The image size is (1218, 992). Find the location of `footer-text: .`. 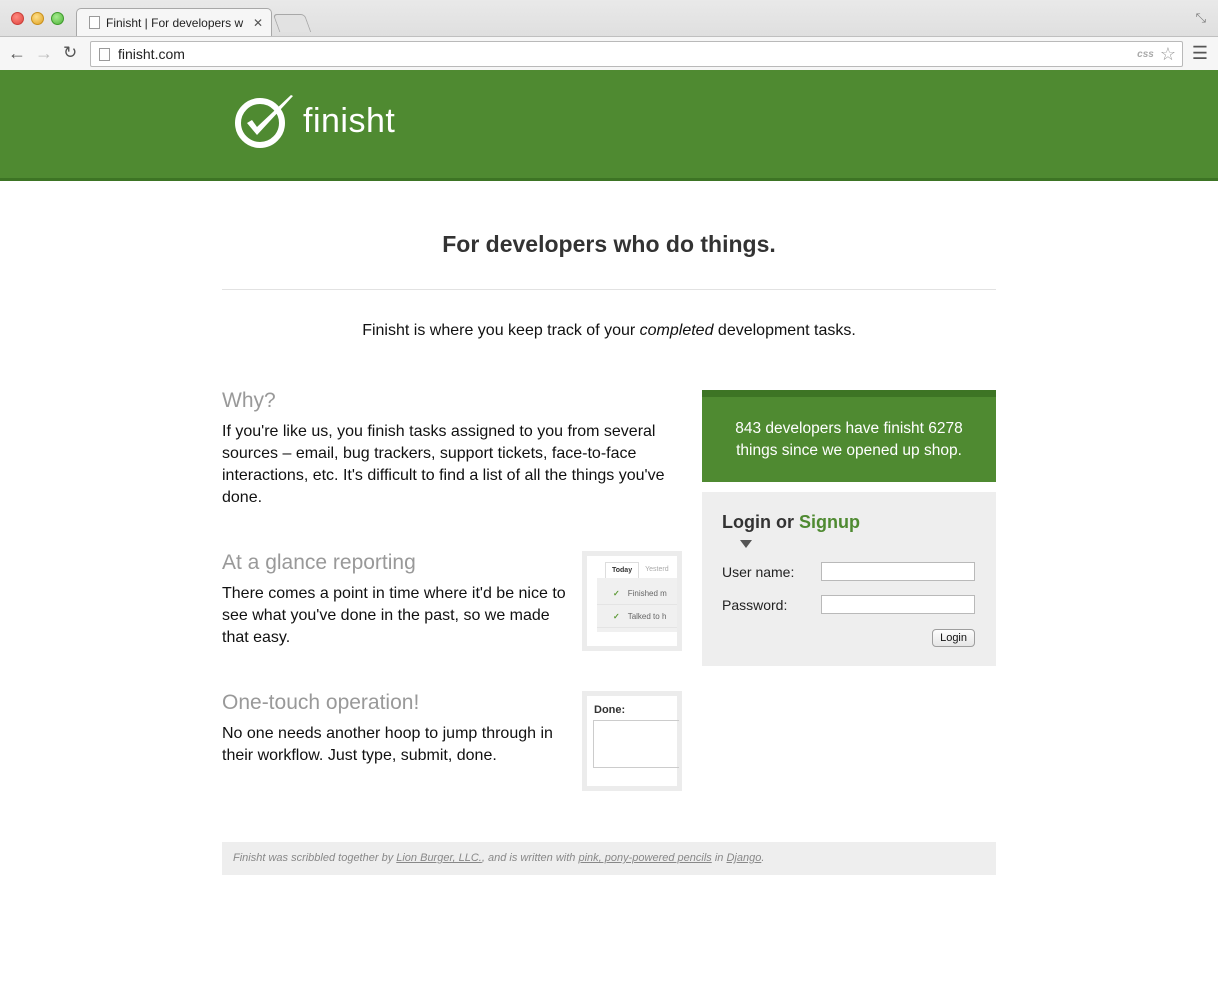

footer-text: . is located at coordinates (763, 858).